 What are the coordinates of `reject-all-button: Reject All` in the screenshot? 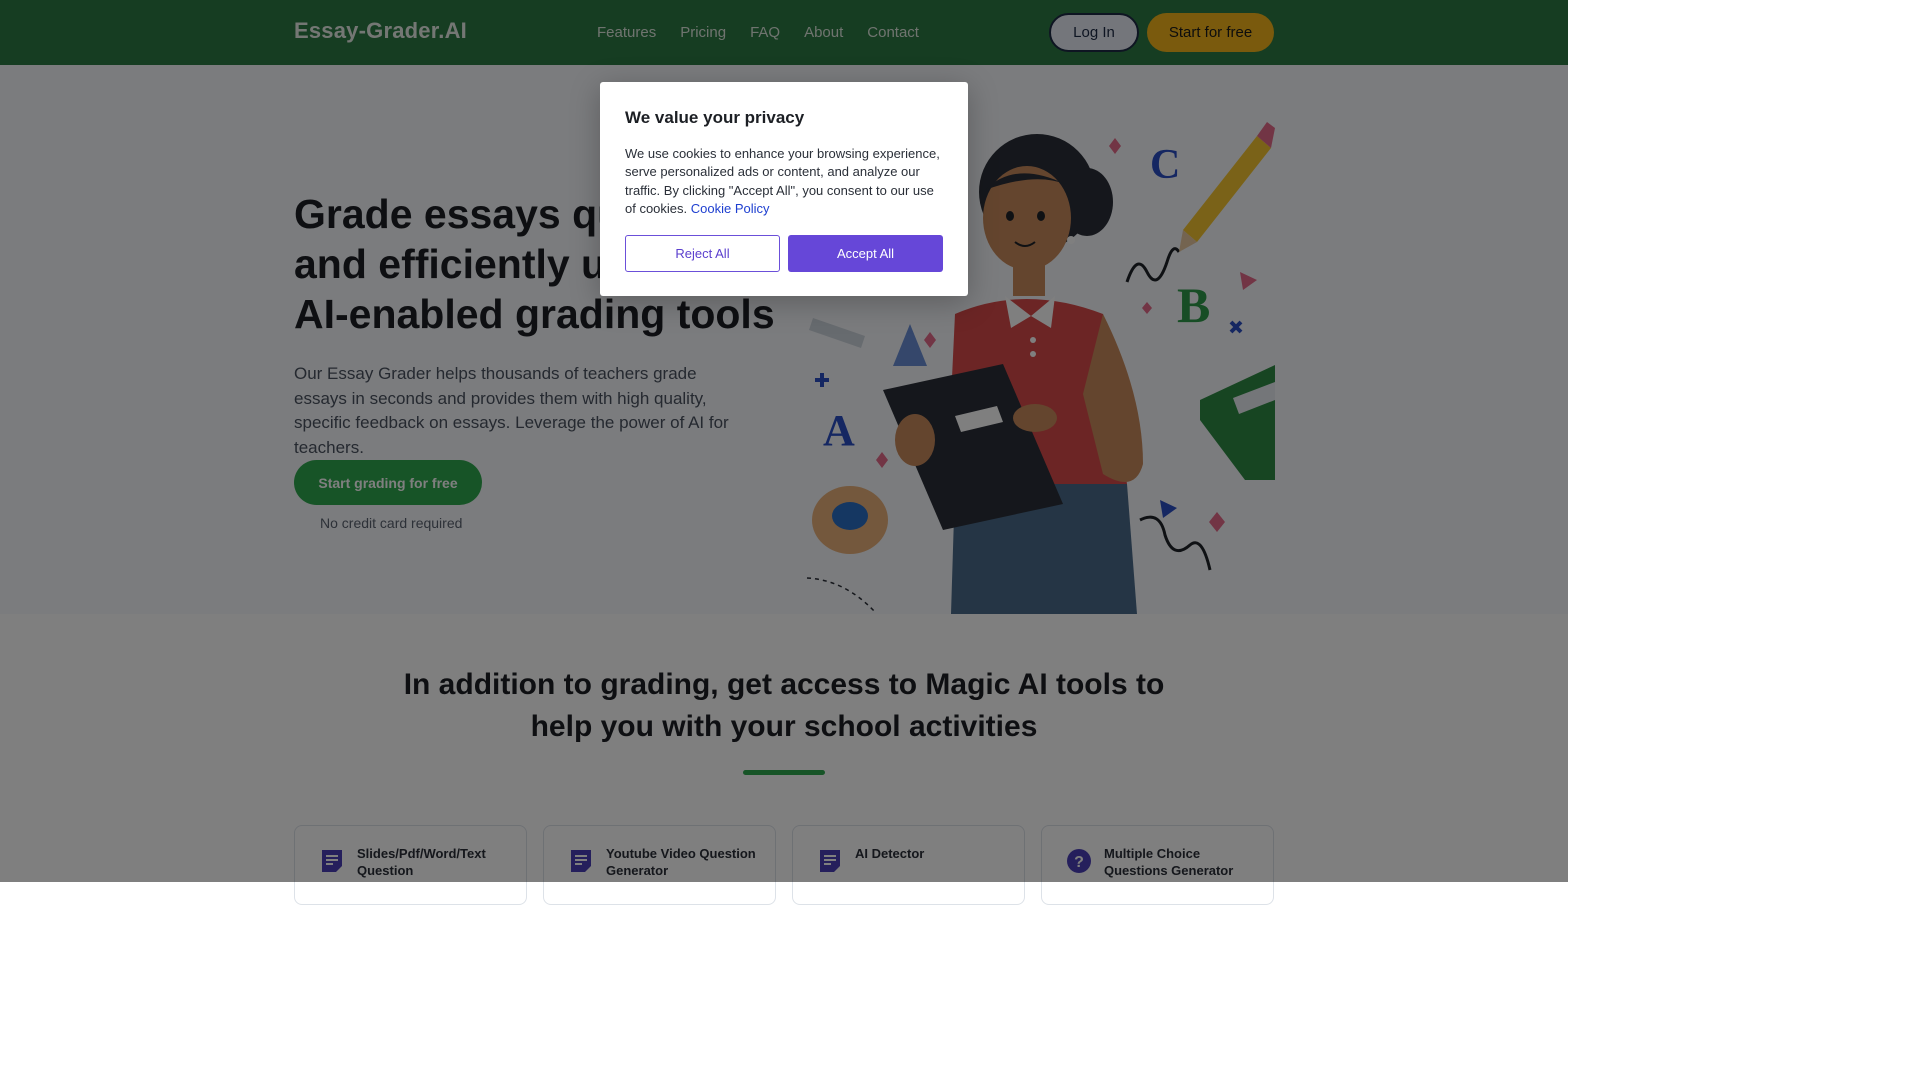 It's located at (702, 253).